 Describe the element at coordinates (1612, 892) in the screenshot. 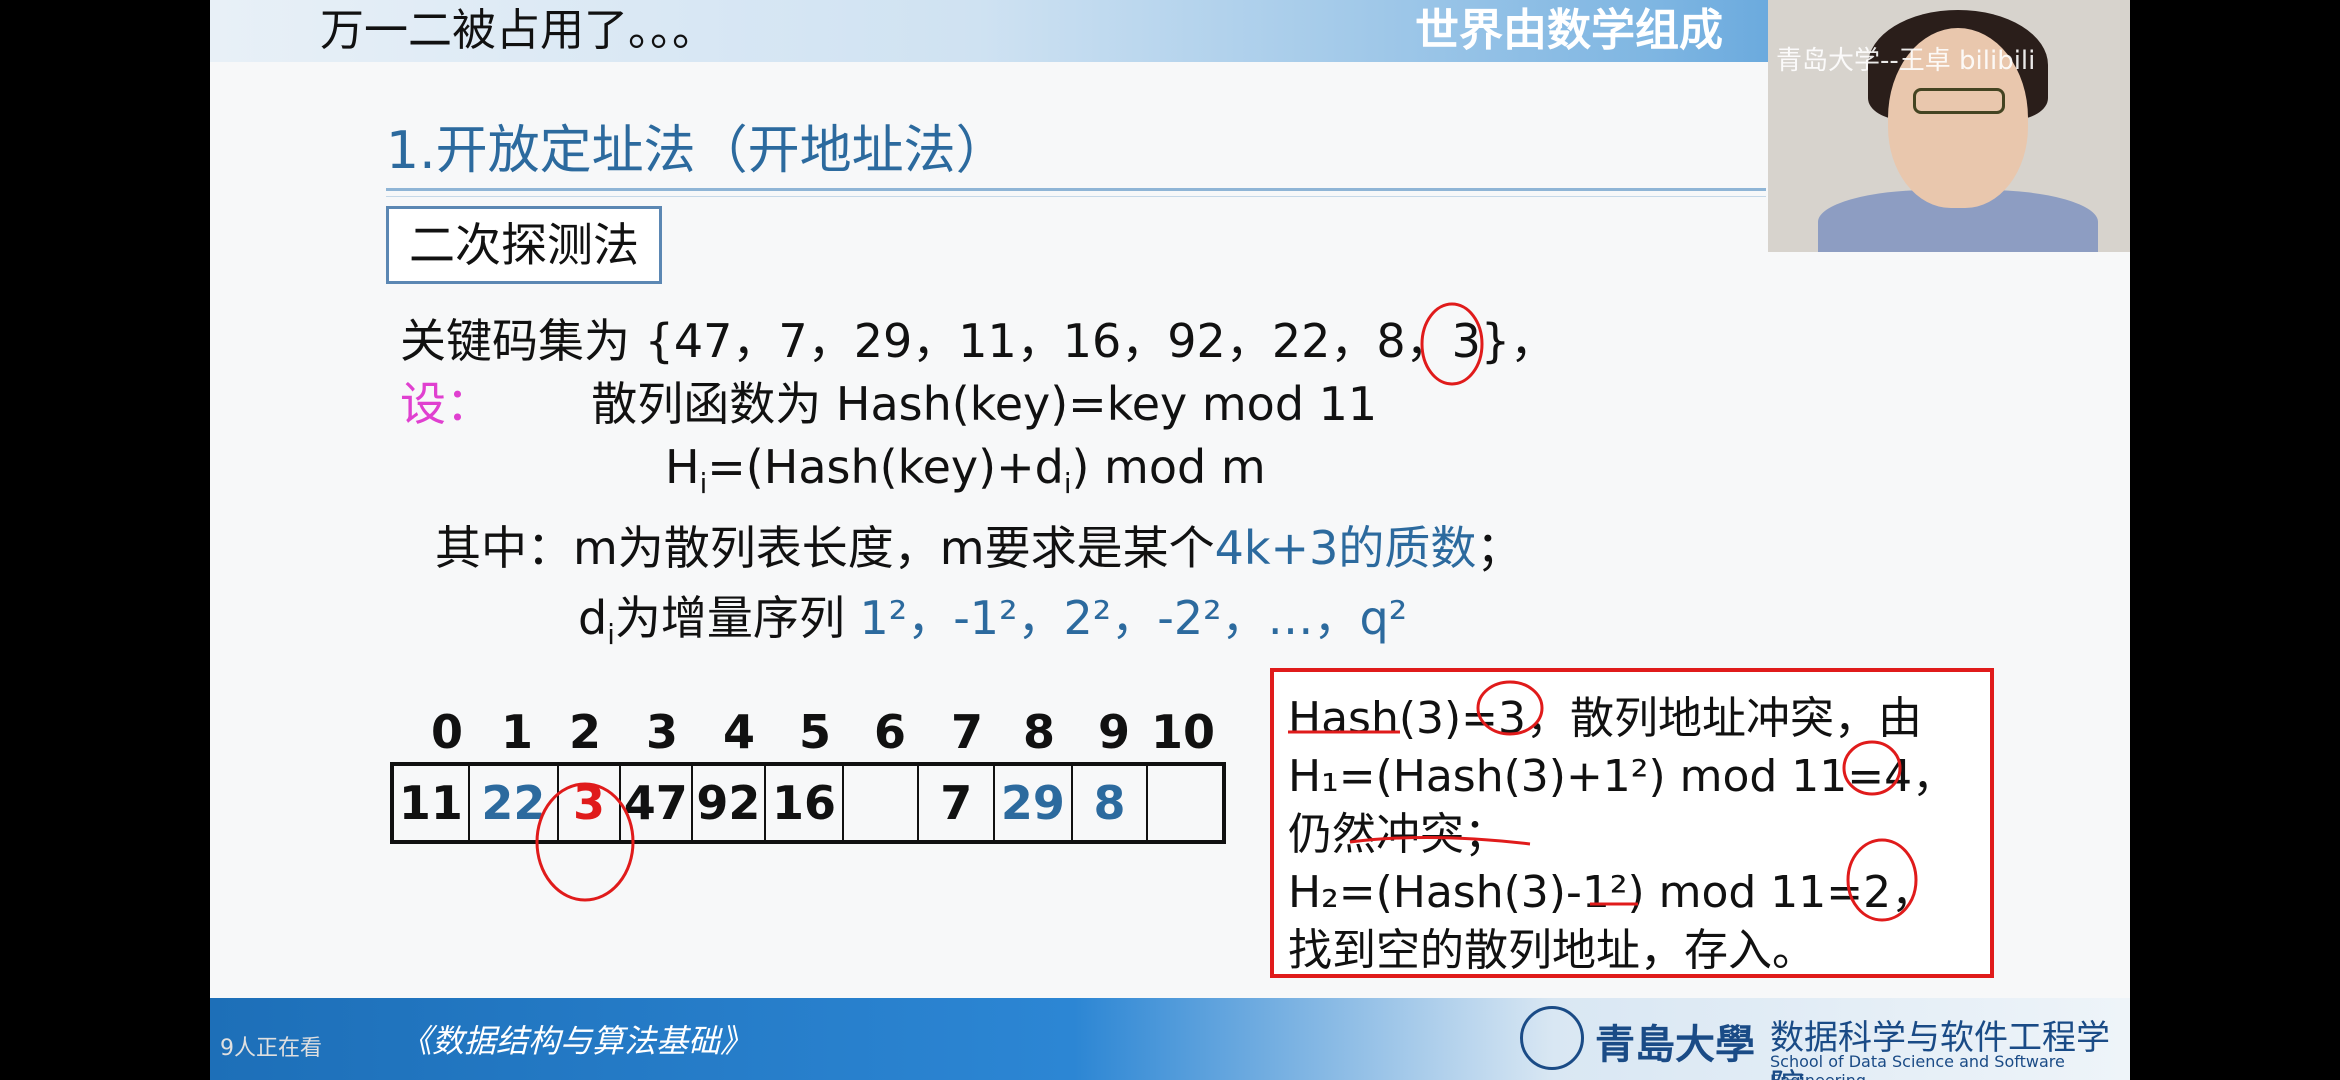

I see `example-line-4: H₂=(Hash(3)-1²) mod 11=2，` at that location.